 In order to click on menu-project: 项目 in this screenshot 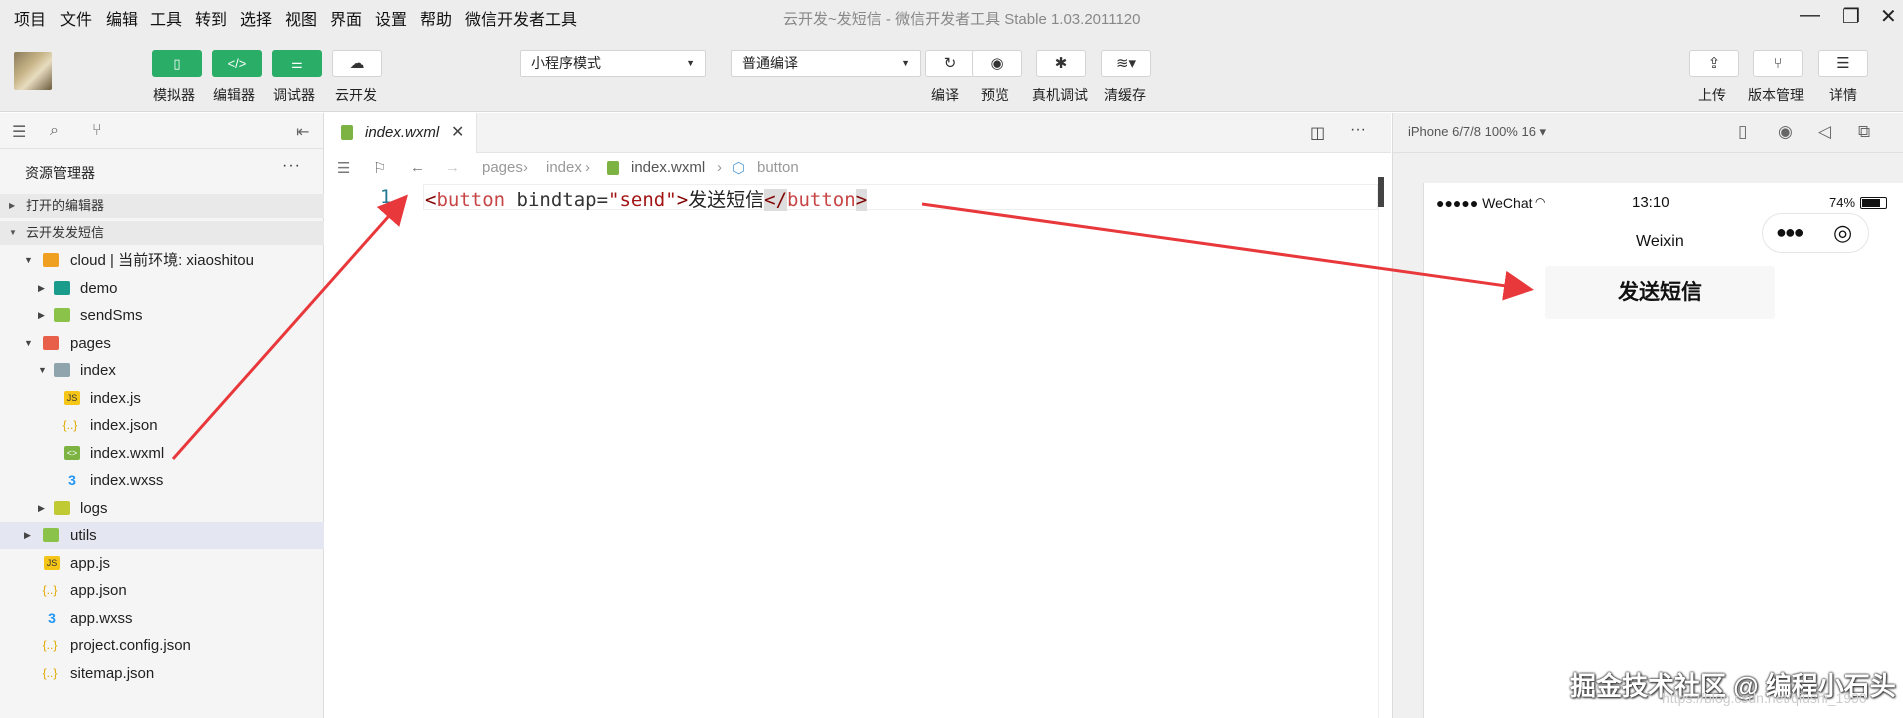, I will do `click(30, 18)`.